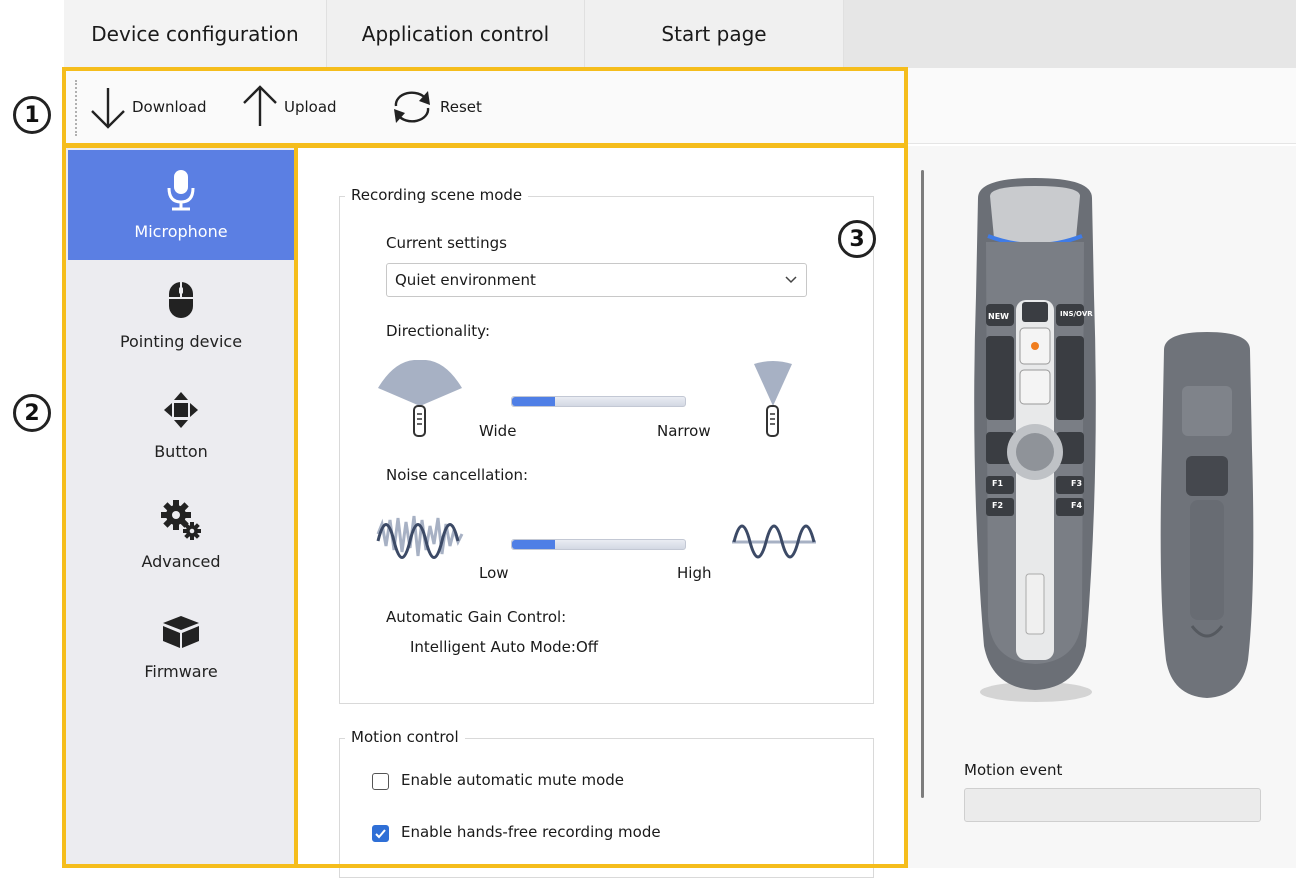  I want to click on tab-start-page: Start page, so click(714, 34).